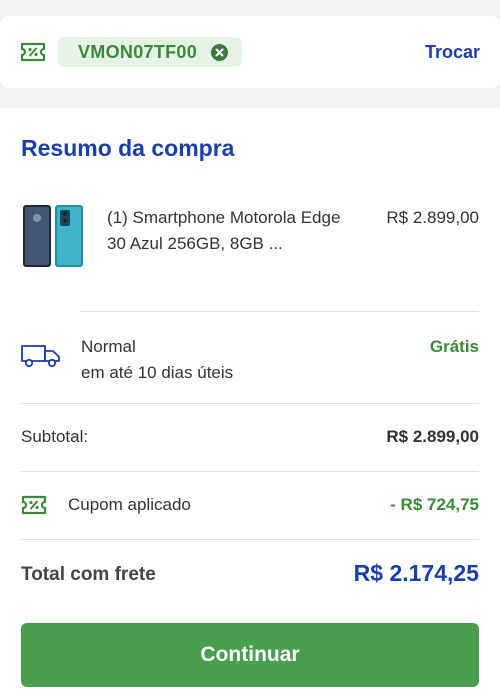  Describe the element at coordinates (129, 504) in the screenshot. I see `discount-label: Cupom aplicado` at that location.